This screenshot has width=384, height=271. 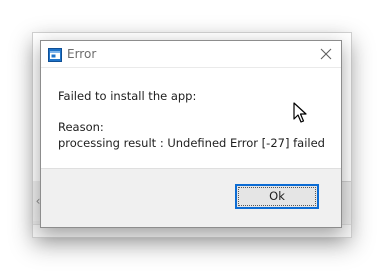 I want to click on ok-button: Ok, so click(x=277, y=196).